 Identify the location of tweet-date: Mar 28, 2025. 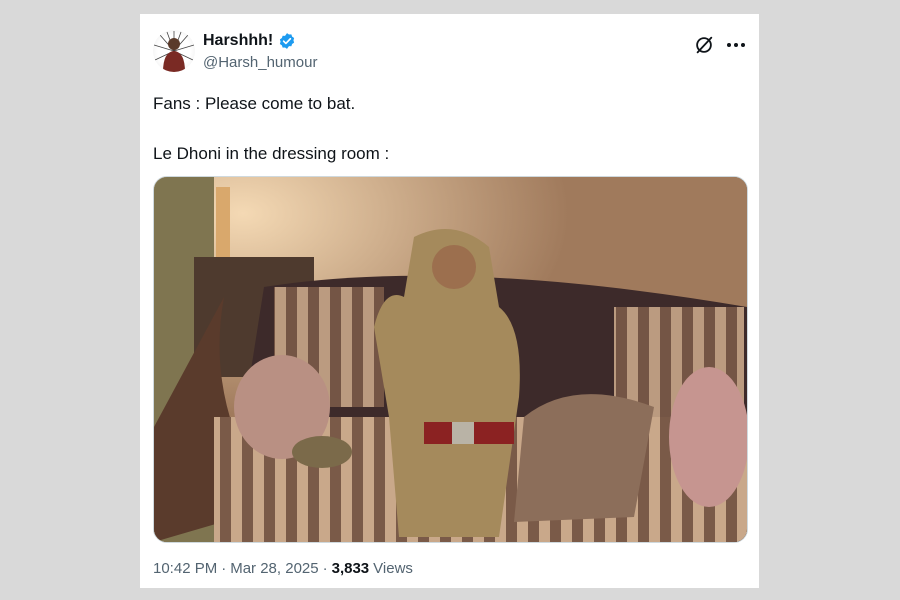
(274, 568).